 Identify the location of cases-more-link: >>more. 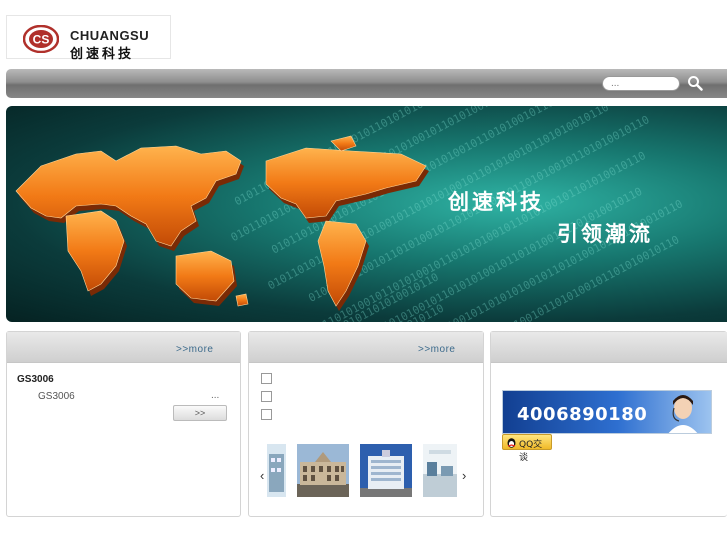
(436, 349).